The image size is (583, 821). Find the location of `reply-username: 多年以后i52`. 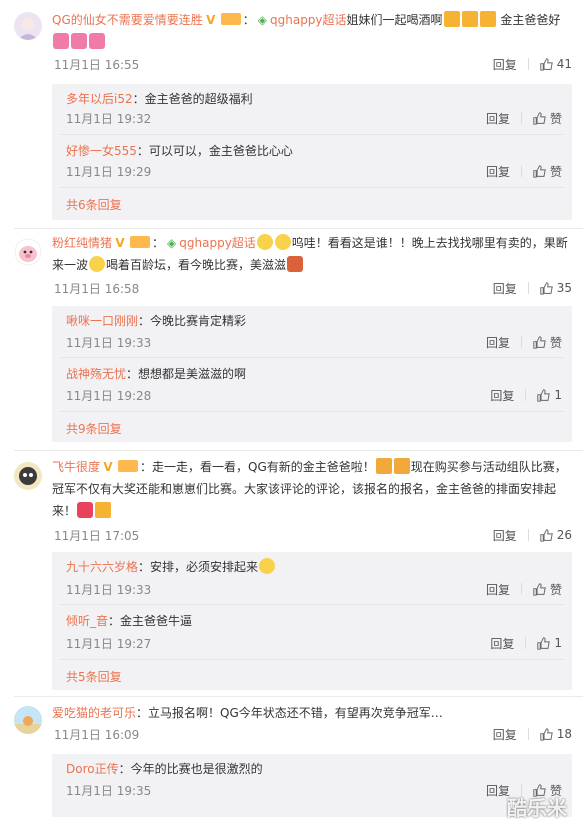

reply-username: 多年以后i52 is located at coordinates (99, 99).